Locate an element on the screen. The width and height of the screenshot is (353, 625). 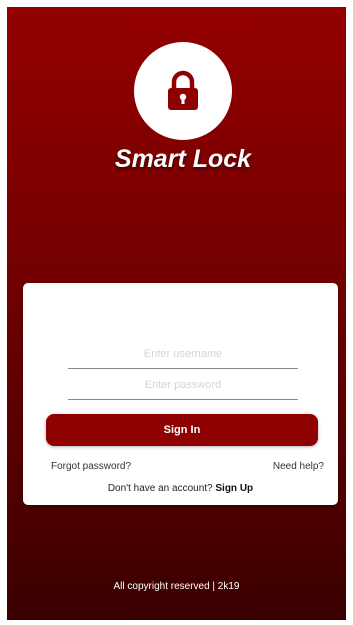
logo-circle is located at coordinates (183, 91).